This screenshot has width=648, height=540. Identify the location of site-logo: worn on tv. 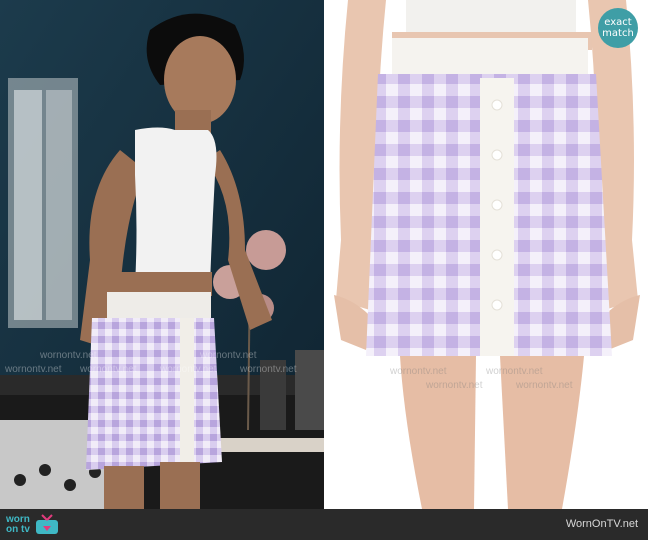
(33, 525).